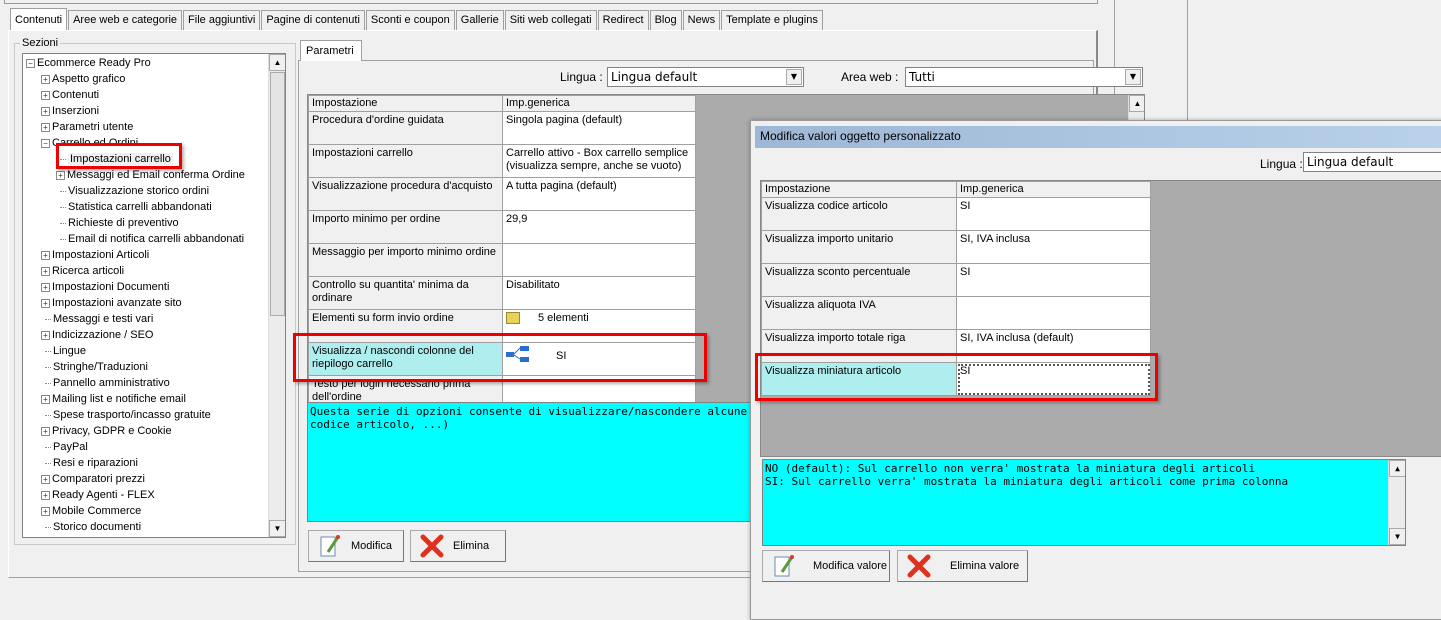  Describe the element at coordinates (97, 335) in the screenshot. I see `tree-item: + Indicizzazione / SEO` at that location.